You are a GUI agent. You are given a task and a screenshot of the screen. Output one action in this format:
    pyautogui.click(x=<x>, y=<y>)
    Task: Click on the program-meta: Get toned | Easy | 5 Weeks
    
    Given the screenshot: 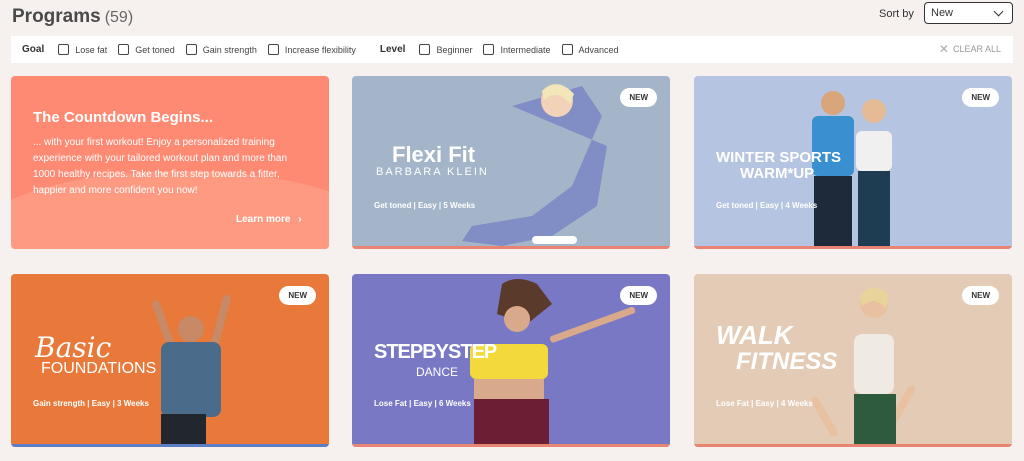 What is the action you would take?
    pyautogui.click(x=425, y=205)
    